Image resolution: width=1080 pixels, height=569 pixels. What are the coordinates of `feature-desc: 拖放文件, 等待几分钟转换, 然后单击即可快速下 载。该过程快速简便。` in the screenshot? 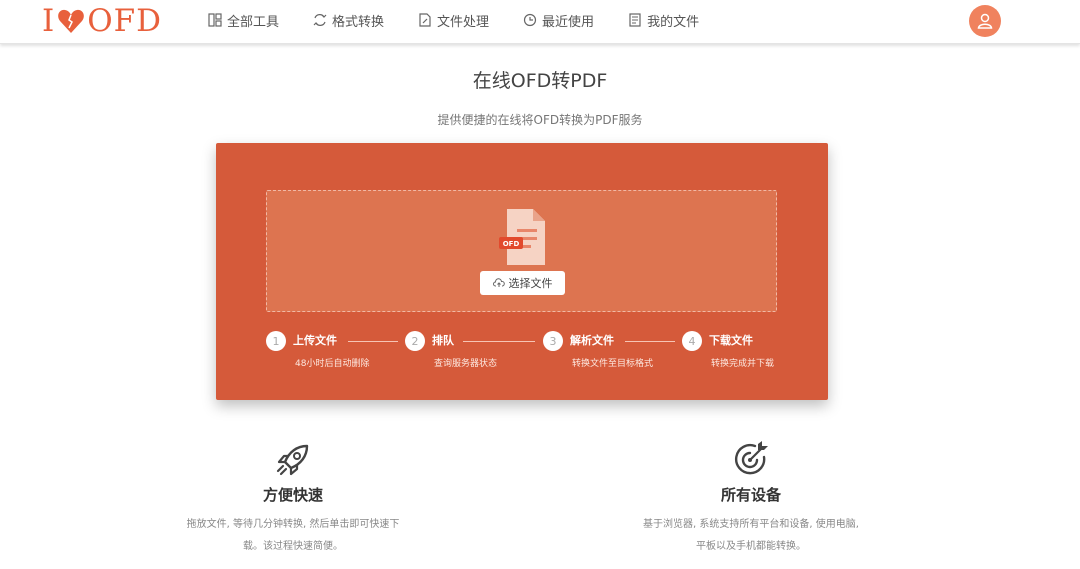 It's located at (293, 536).